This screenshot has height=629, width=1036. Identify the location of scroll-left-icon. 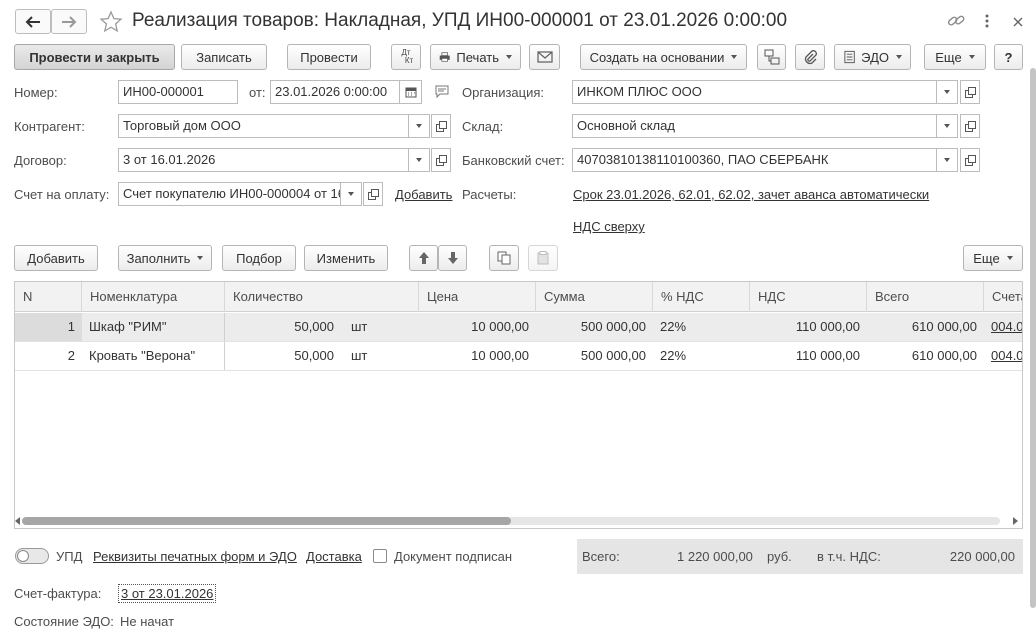
(17, 521).